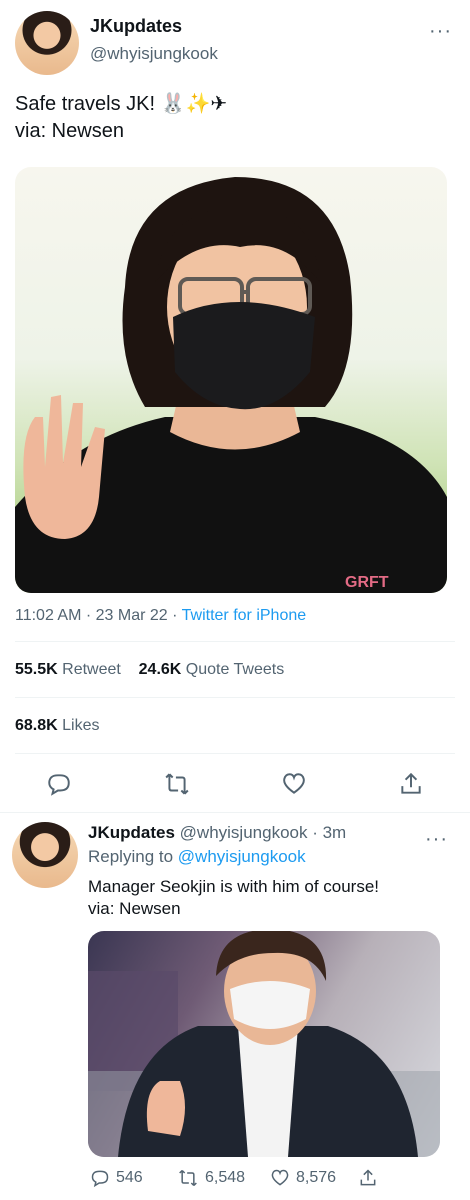 This screenshot has width=470, height=1200. What do you see at coordinates (131, 832) in the screenshot?
I see `reply-display-name: JKupdates` at bounding box center [131, 832].